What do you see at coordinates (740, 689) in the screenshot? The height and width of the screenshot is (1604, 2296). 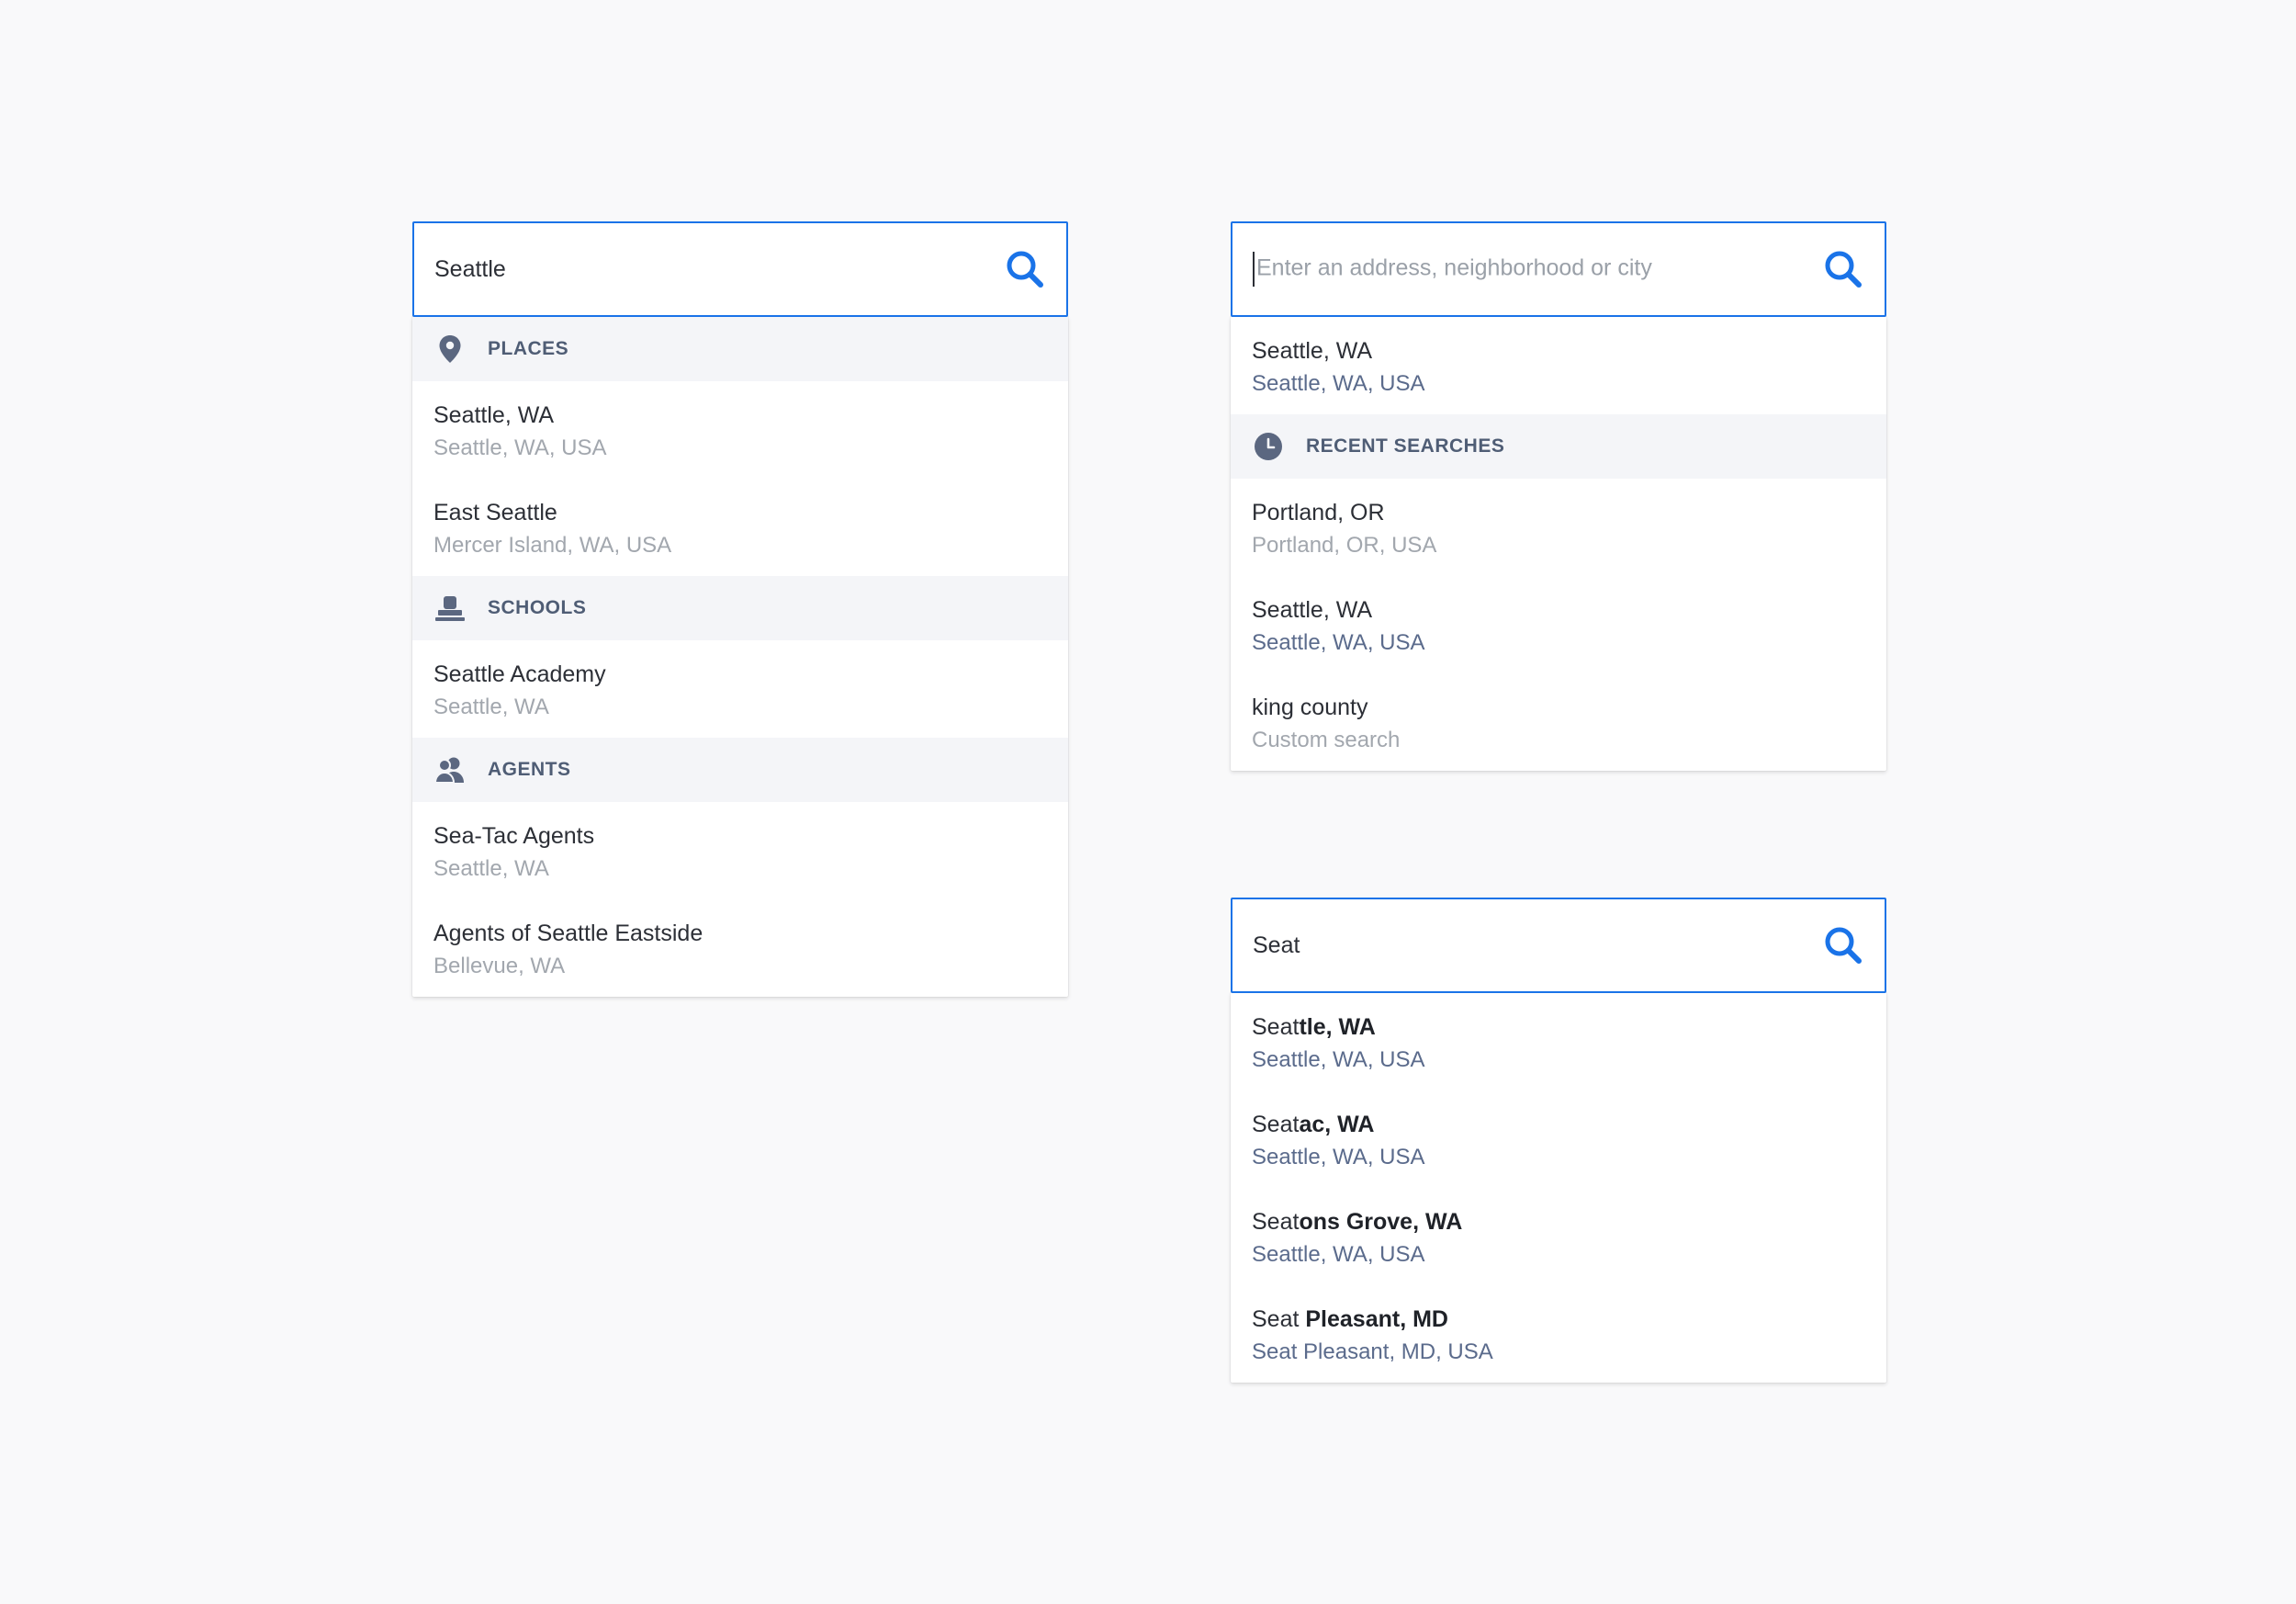 I see `list-item: Seattle Academy Seattle, WA` at bounding box center [740, 689].